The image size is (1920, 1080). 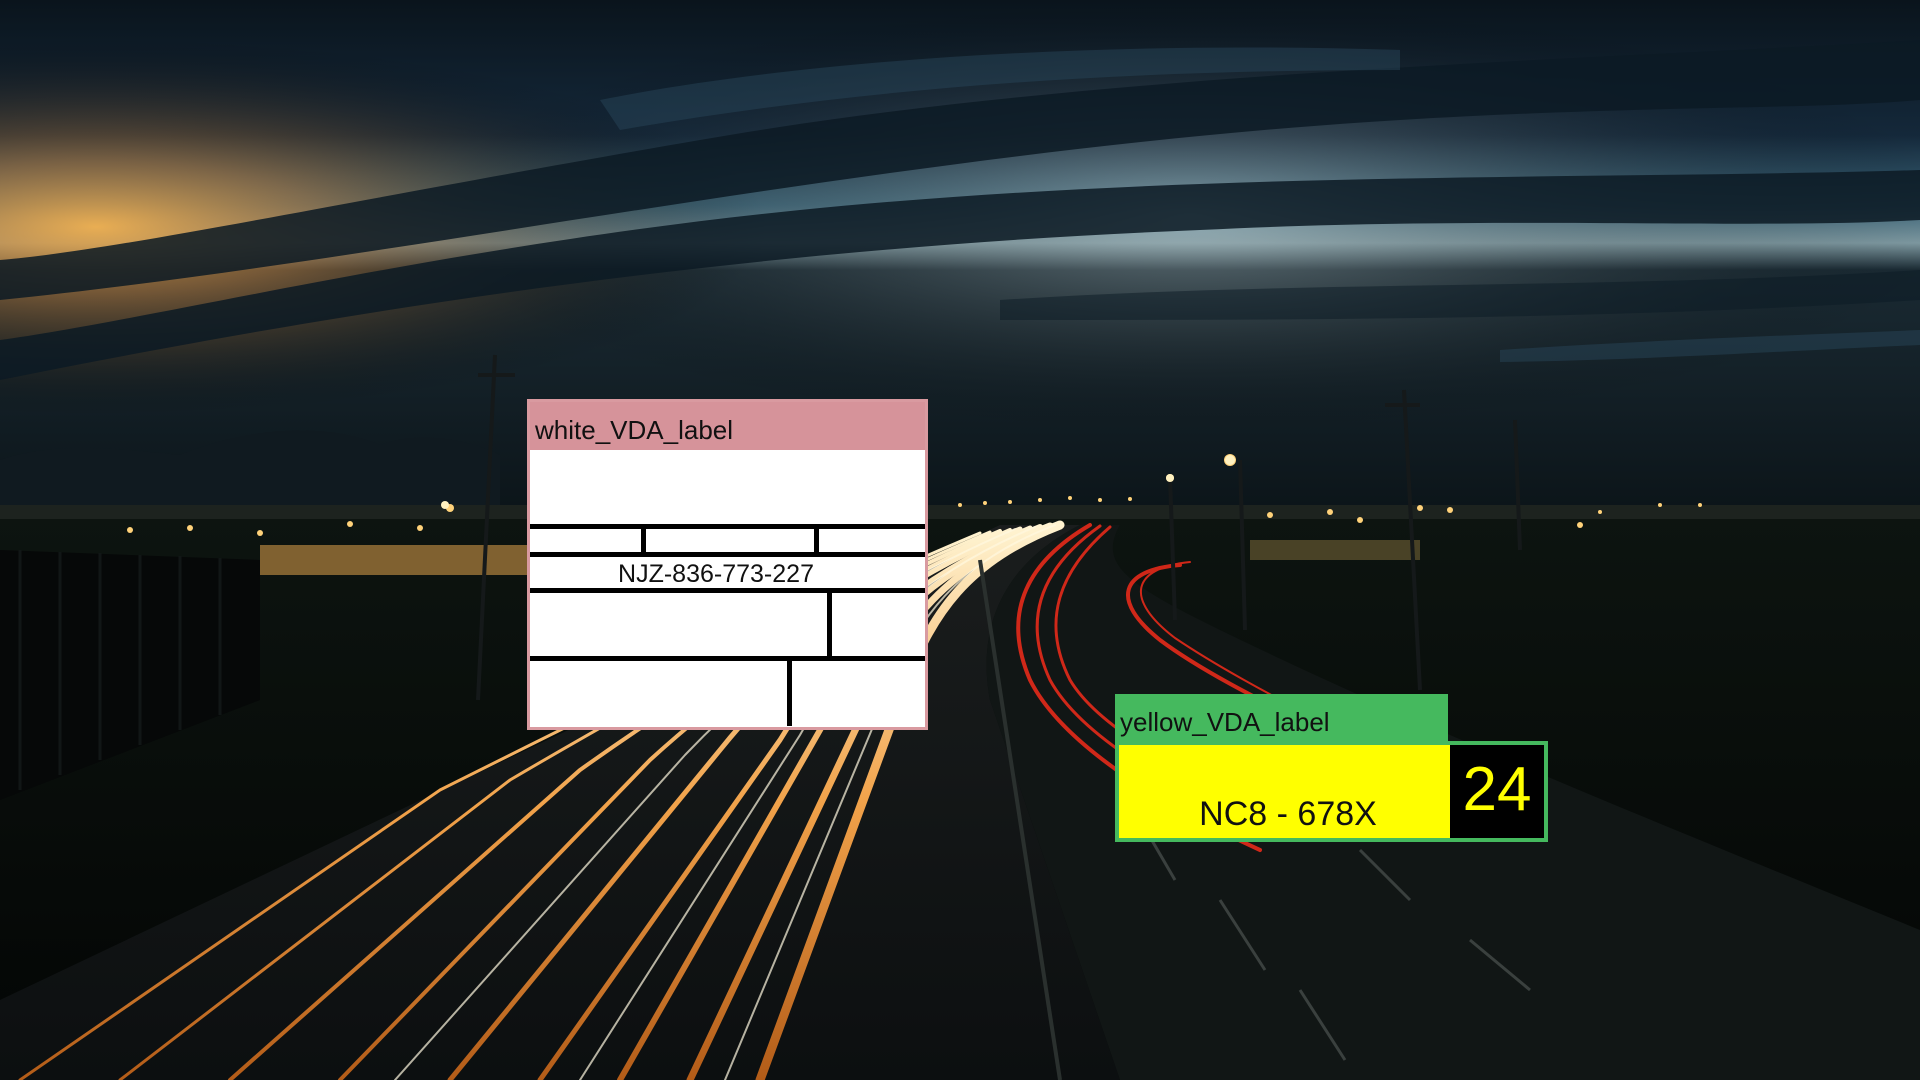 What do you see at coordinates (1225, 722) in the screenshot?
I see `yellow-vda-label-title: yellow_VDA_label` at bounding box center [1225, 722].